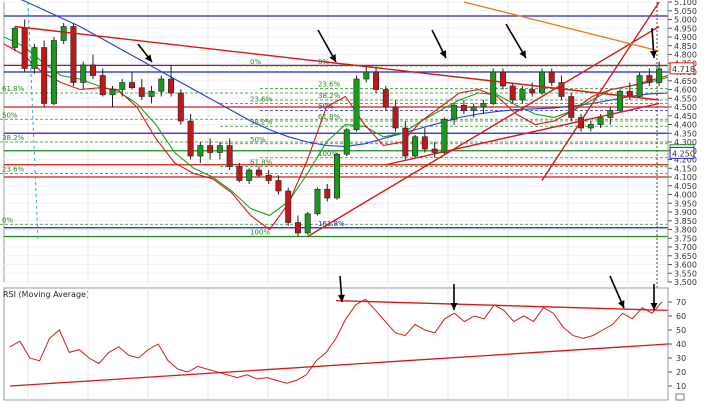 This screenshot has height=410, width=720. What do you see at coordinates (685, 28) in the screenshot?
I see `tick-label: 4.950` at bounding box center [685, 28].